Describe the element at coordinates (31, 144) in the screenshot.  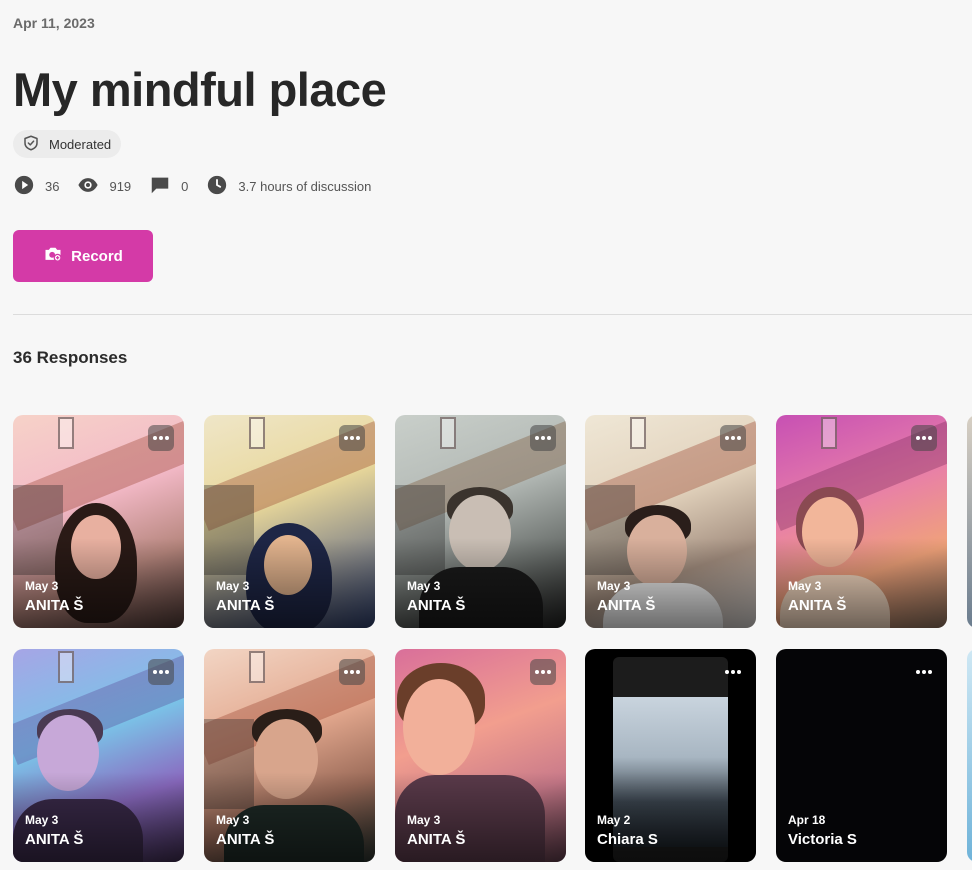
I see `shield-check-icon` at that location.